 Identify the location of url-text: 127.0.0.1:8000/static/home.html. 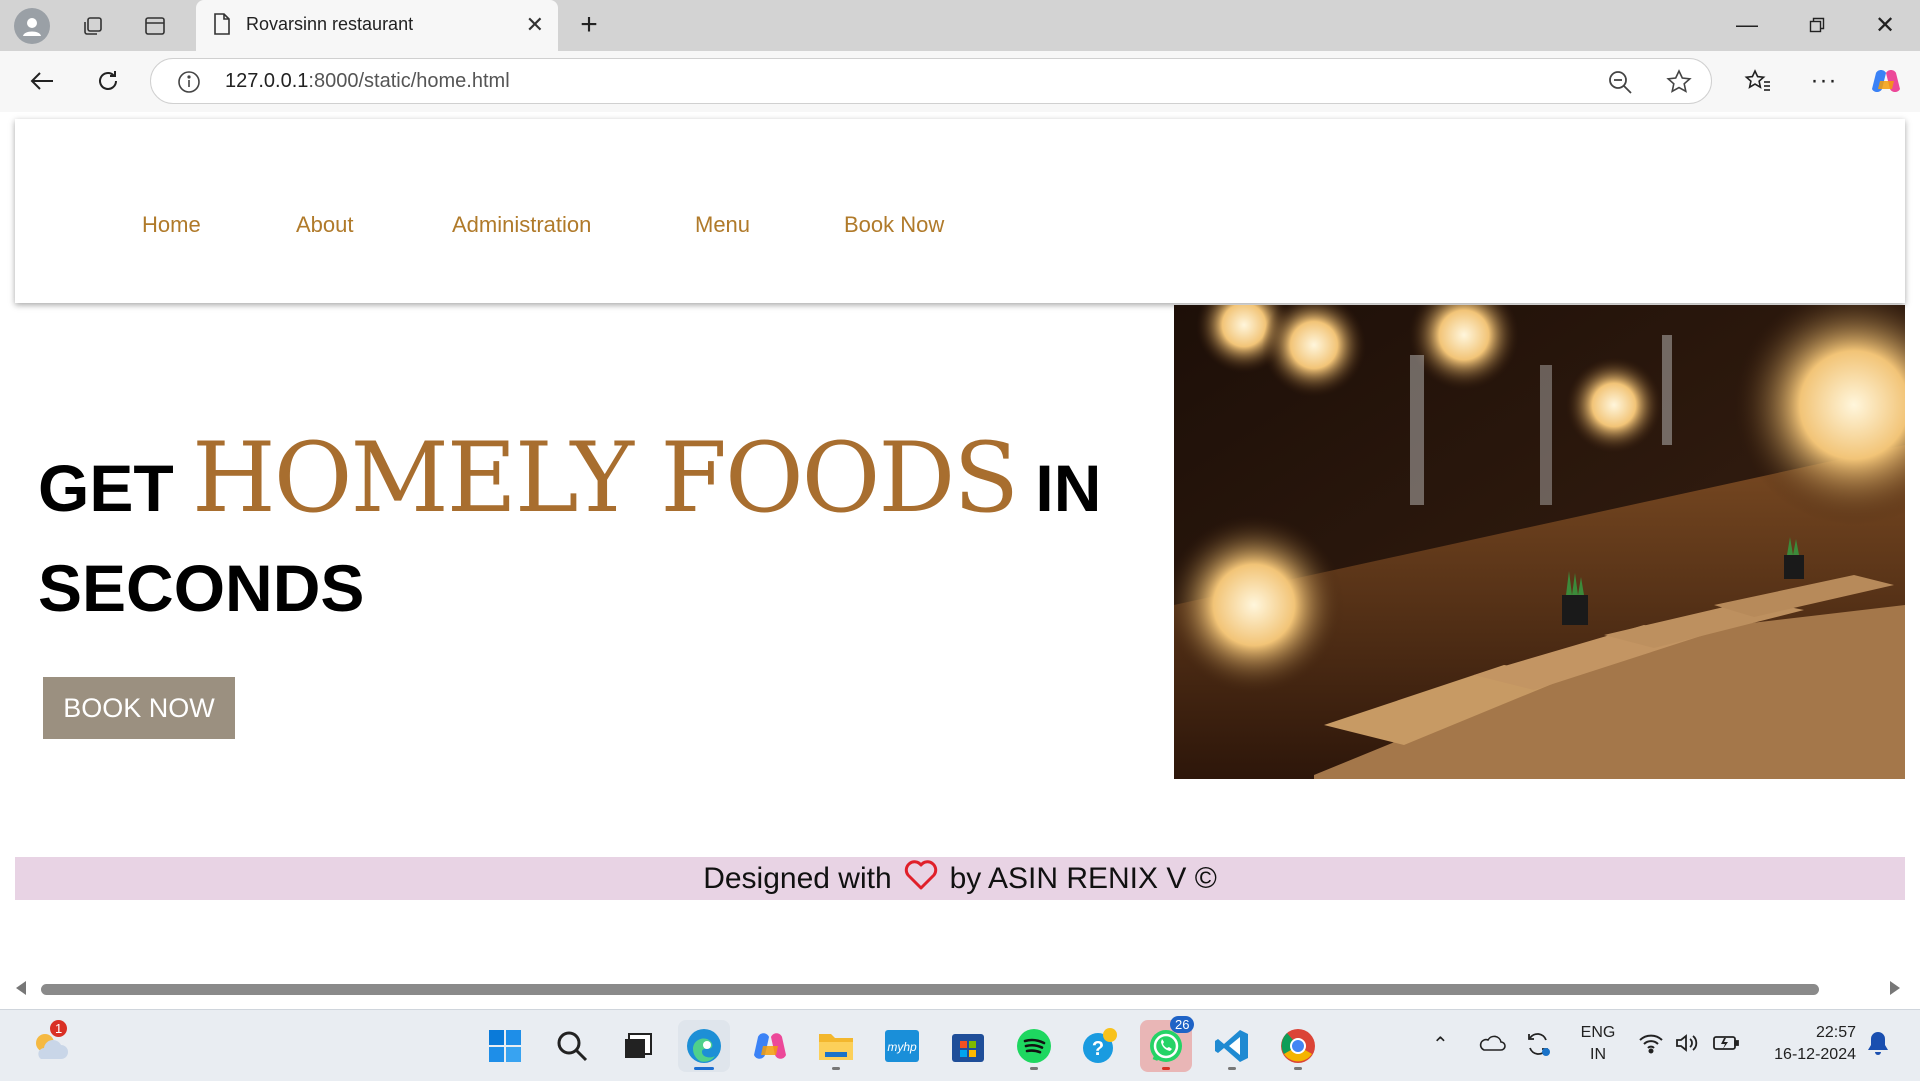
(367, 81).